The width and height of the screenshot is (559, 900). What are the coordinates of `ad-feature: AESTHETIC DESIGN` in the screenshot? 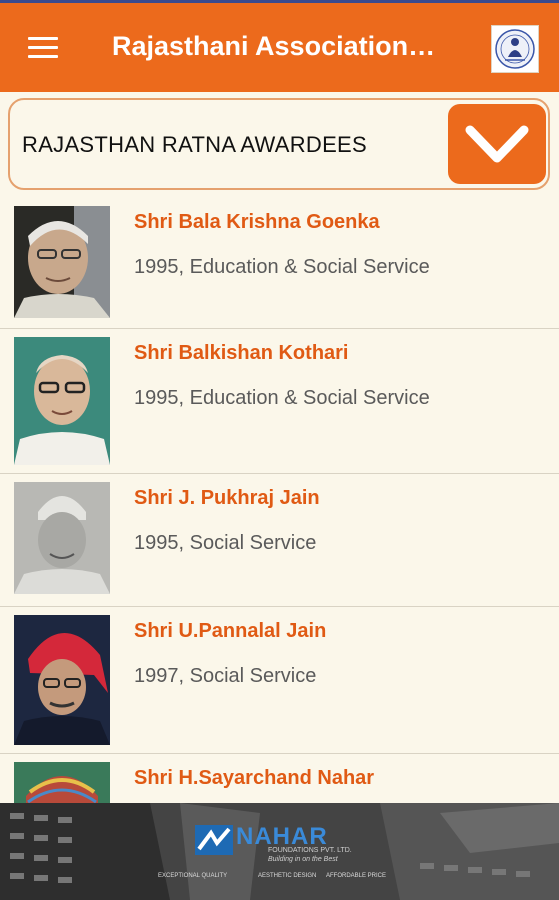 It's located at (287, 876).